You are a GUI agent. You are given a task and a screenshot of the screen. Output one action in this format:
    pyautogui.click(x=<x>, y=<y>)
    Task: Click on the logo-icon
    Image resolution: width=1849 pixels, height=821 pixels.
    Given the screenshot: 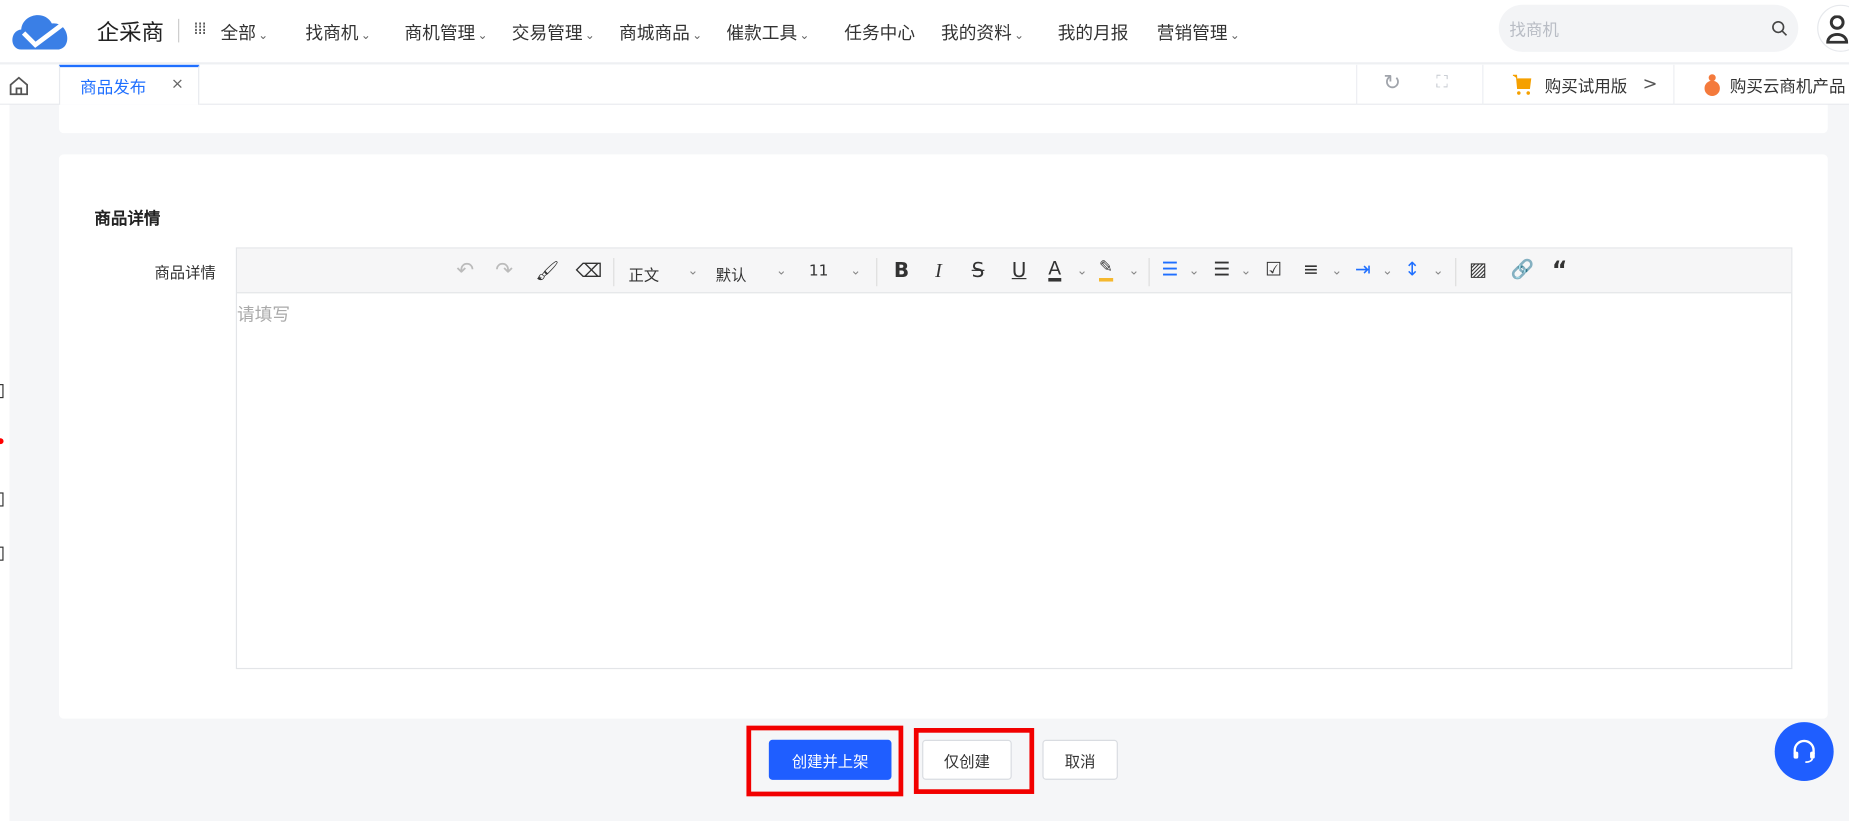 What is the action you would take?
    pyautogui.click(x=40, y=32)
    